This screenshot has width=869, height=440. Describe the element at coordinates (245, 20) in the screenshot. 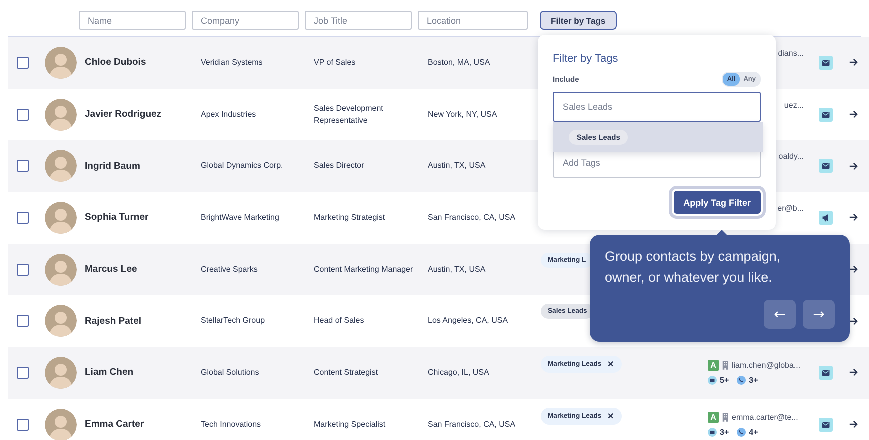

I see `filter-field: Company` at that location.